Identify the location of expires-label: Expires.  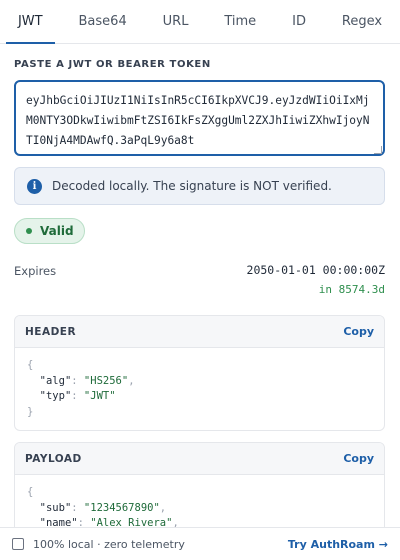
(35, 271).